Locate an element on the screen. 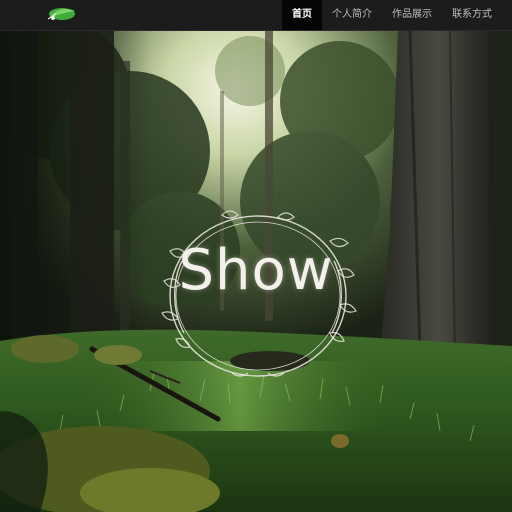  top-navbar: 首页 个人简介 作品展示 联系方式 is located at coordinates (256, 15).